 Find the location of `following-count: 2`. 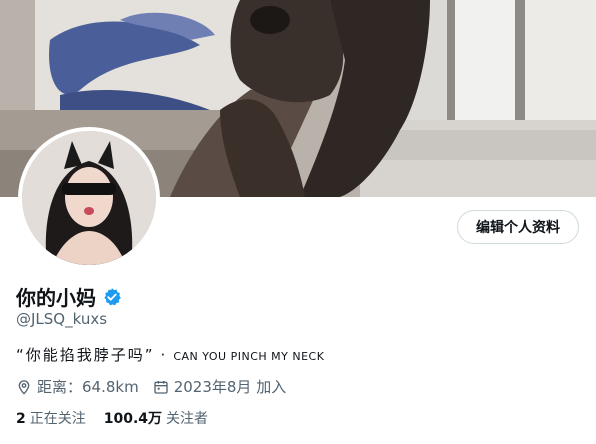

following-count: 2 is located at coordinates (21, 419).